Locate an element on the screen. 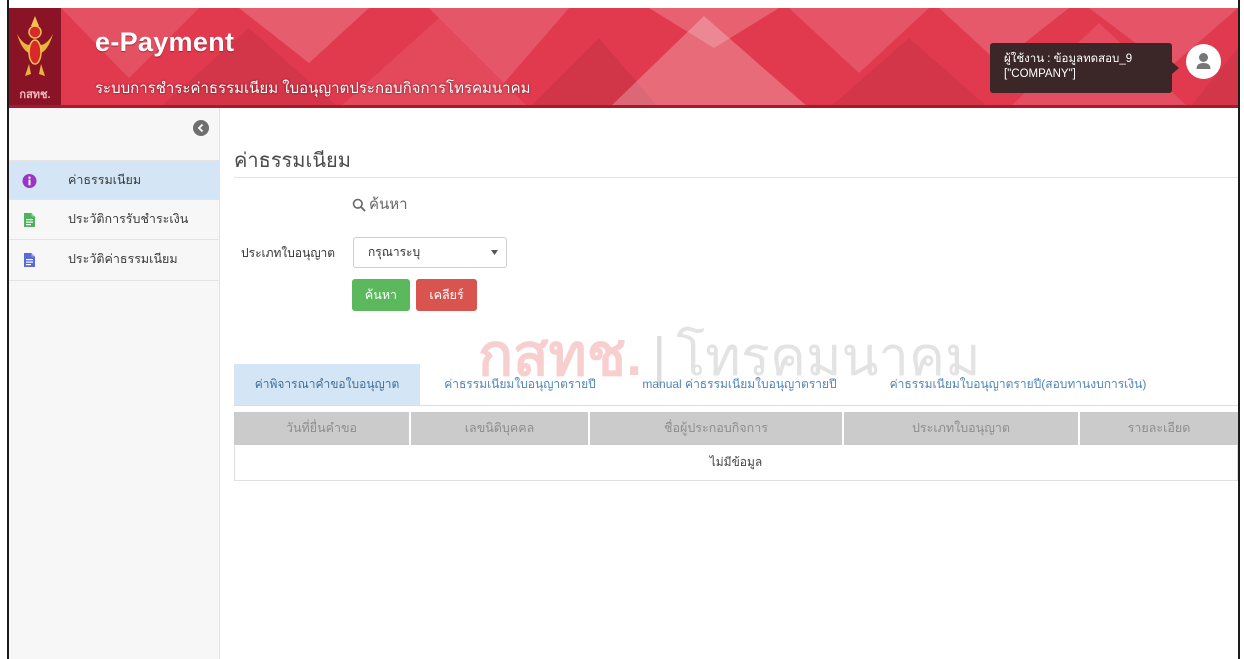  user-name: ผู้ใช้งาน : ข้อมูลทดสอบ_9 is located at coordinates (1068, 59).